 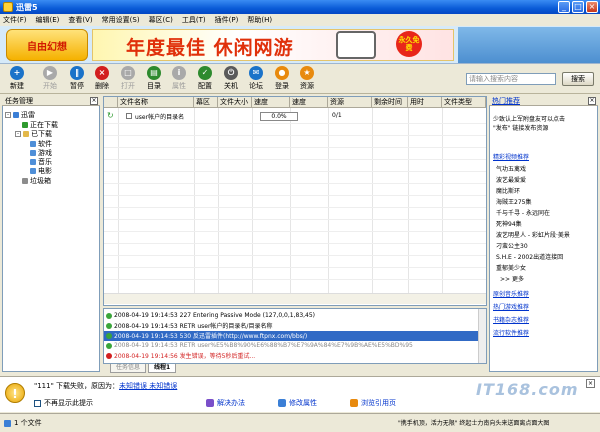 What do you see at coordinates (47, 45) in the screenshot?
I see `game-logo: 自由幻想` at bounding box center [47, 45].